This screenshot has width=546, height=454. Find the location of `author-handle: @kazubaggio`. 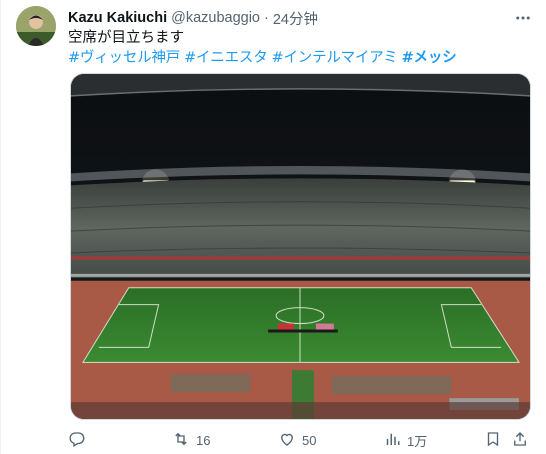

author-handle: @kazubaggio is located at coordinates (215, 18).